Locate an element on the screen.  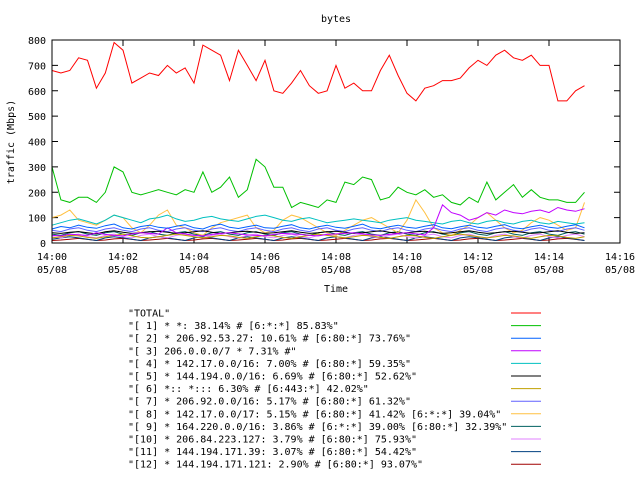
y-tick-label: 700 is located at coordinates (37, 66).